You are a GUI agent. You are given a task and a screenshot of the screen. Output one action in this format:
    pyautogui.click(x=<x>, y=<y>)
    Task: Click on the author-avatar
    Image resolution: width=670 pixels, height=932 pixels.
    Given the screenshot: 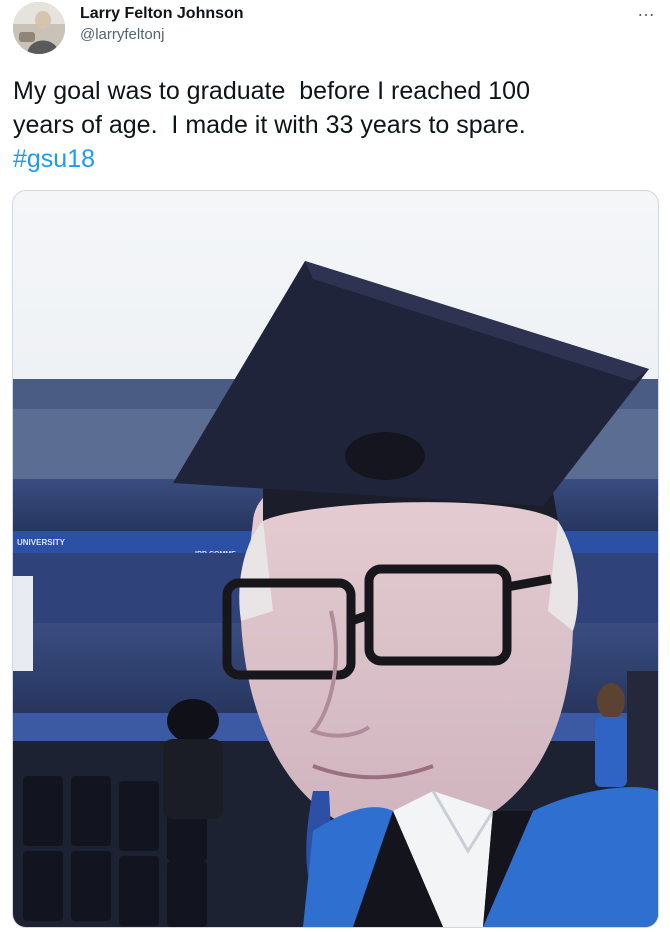 What is the action you would take?
    pyautogui.click(x=39, y=28)
    